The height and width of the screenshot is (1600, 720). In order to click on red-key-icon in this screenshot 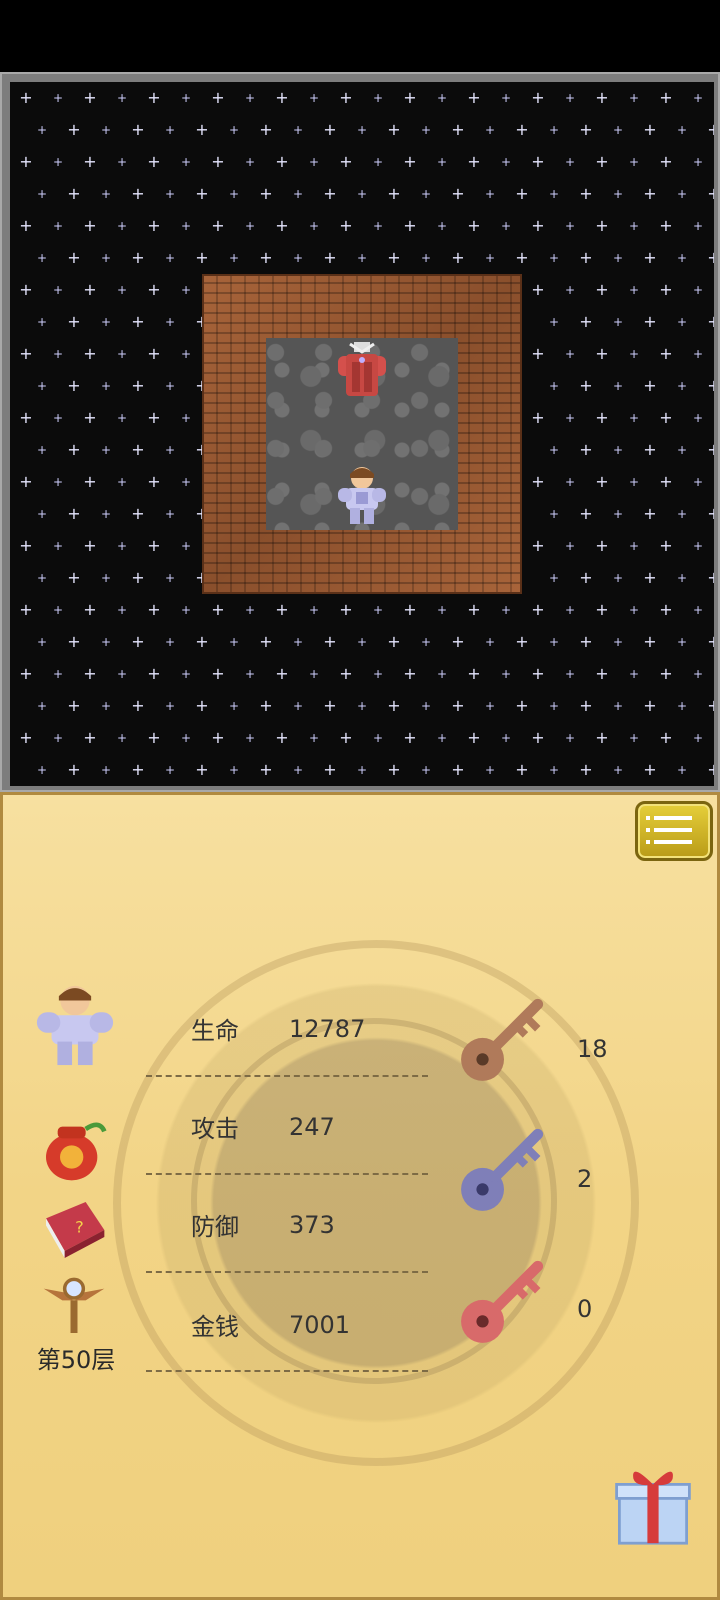, I will do `click(502, 1301)`.